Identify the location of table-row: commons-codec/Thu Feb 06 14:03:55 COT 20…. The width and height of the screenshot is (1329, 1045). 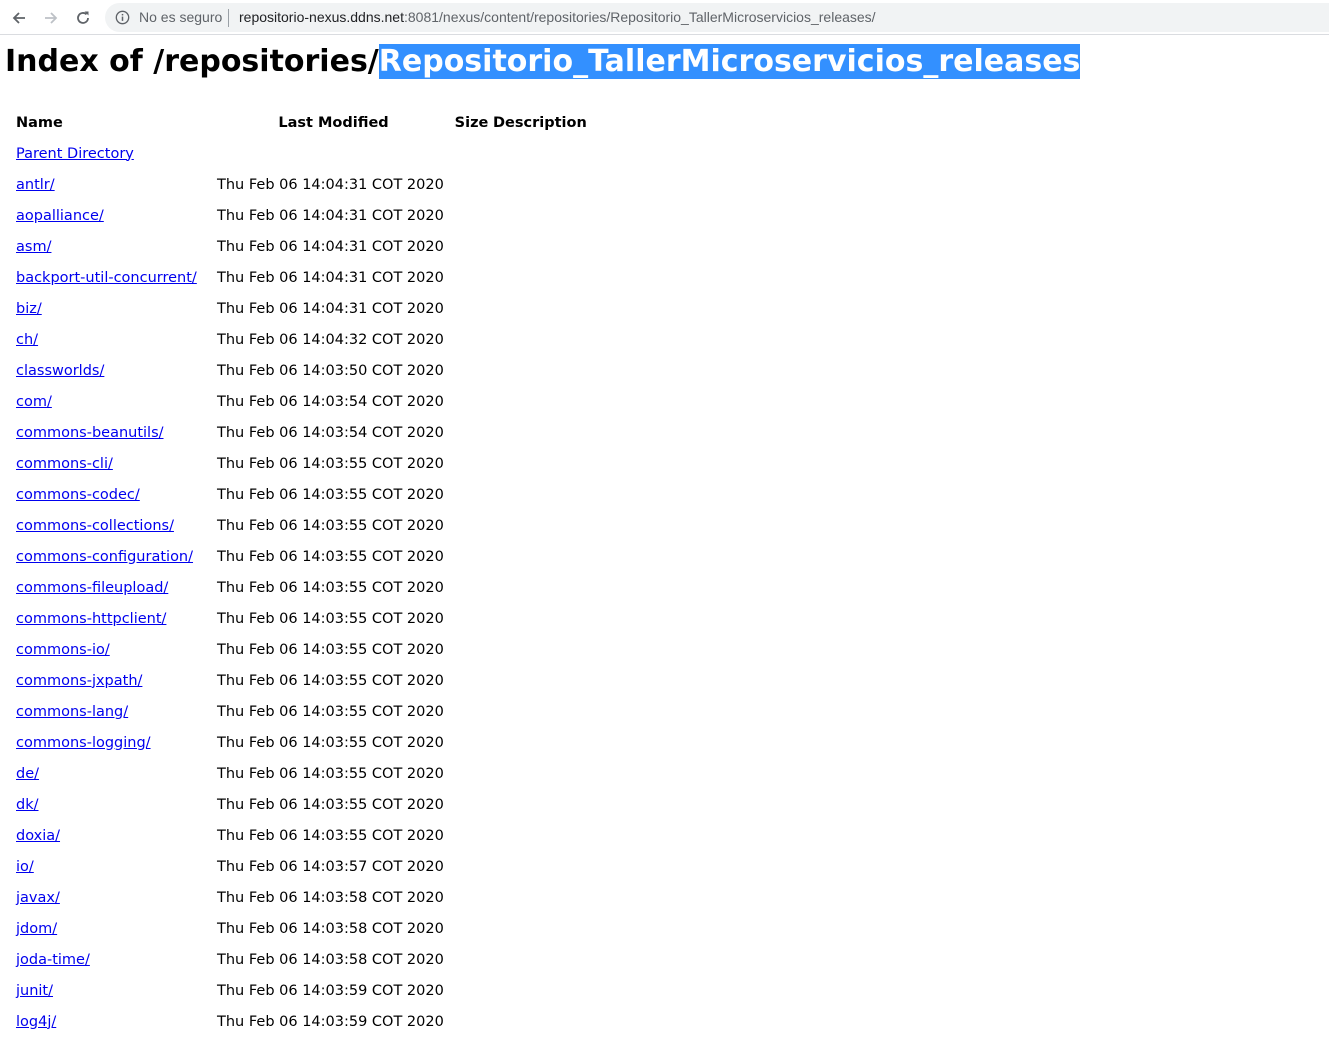
(300, 494).